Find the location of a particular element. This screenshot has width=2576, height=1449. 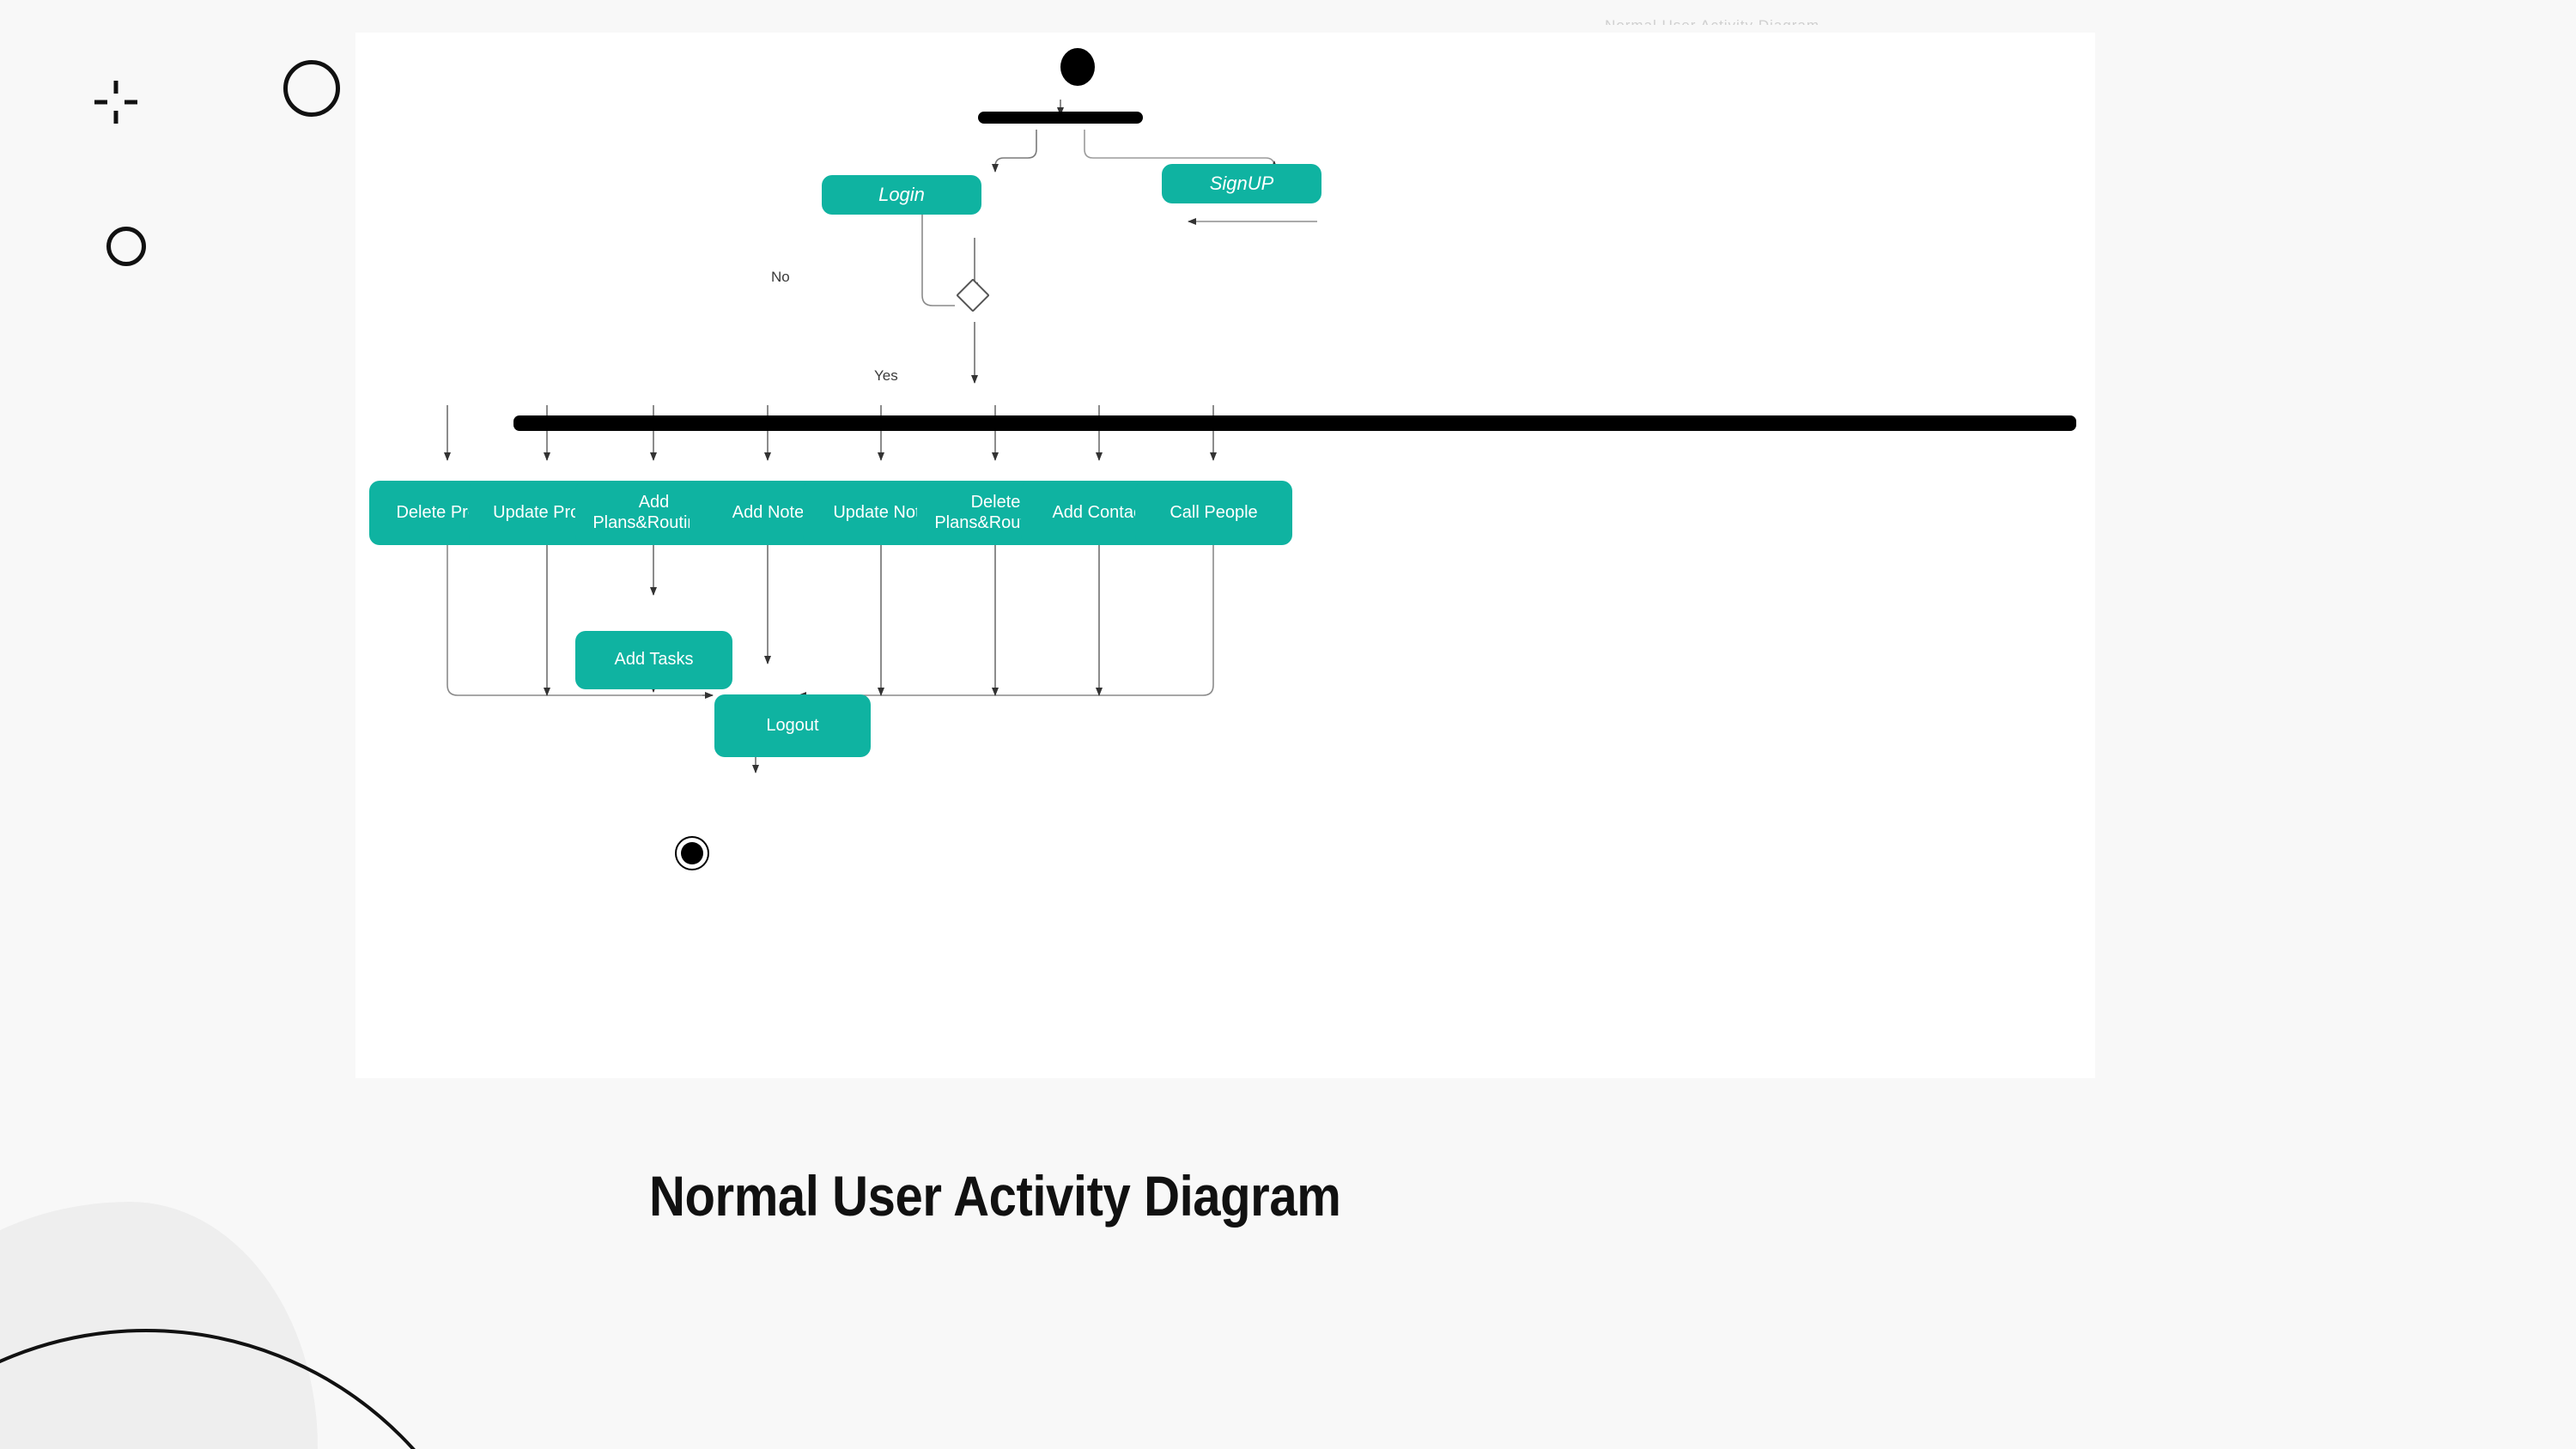

blob-shape is located at coordinates (159, 1325).